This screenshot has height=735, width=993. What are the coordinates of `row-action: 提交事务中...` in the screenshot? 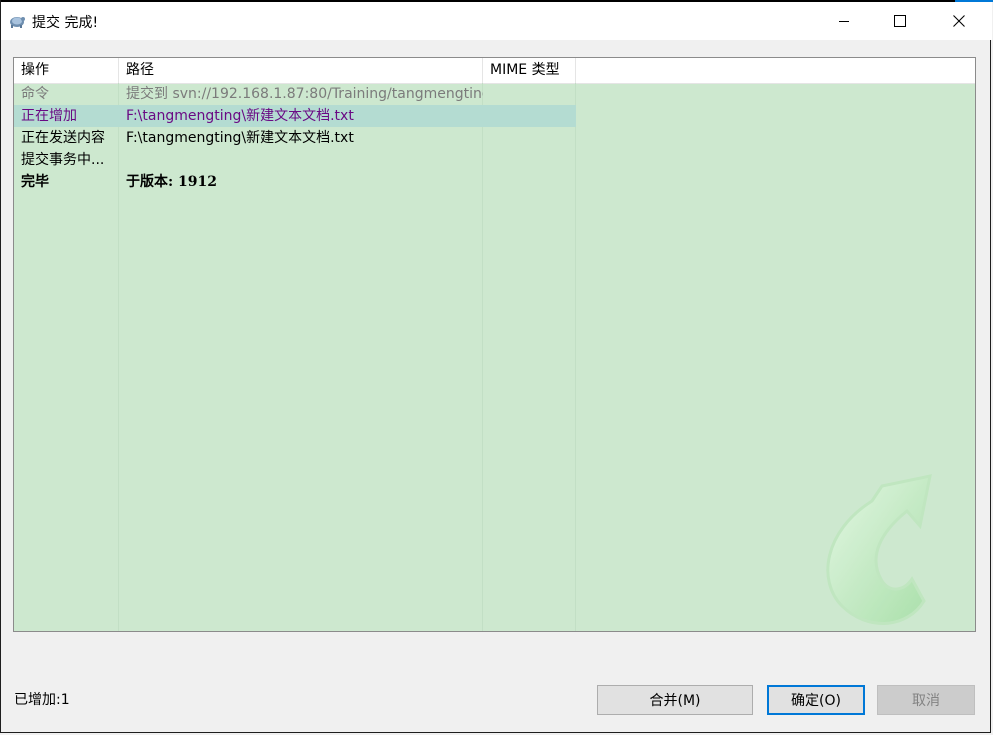 It's located at (63, 160).